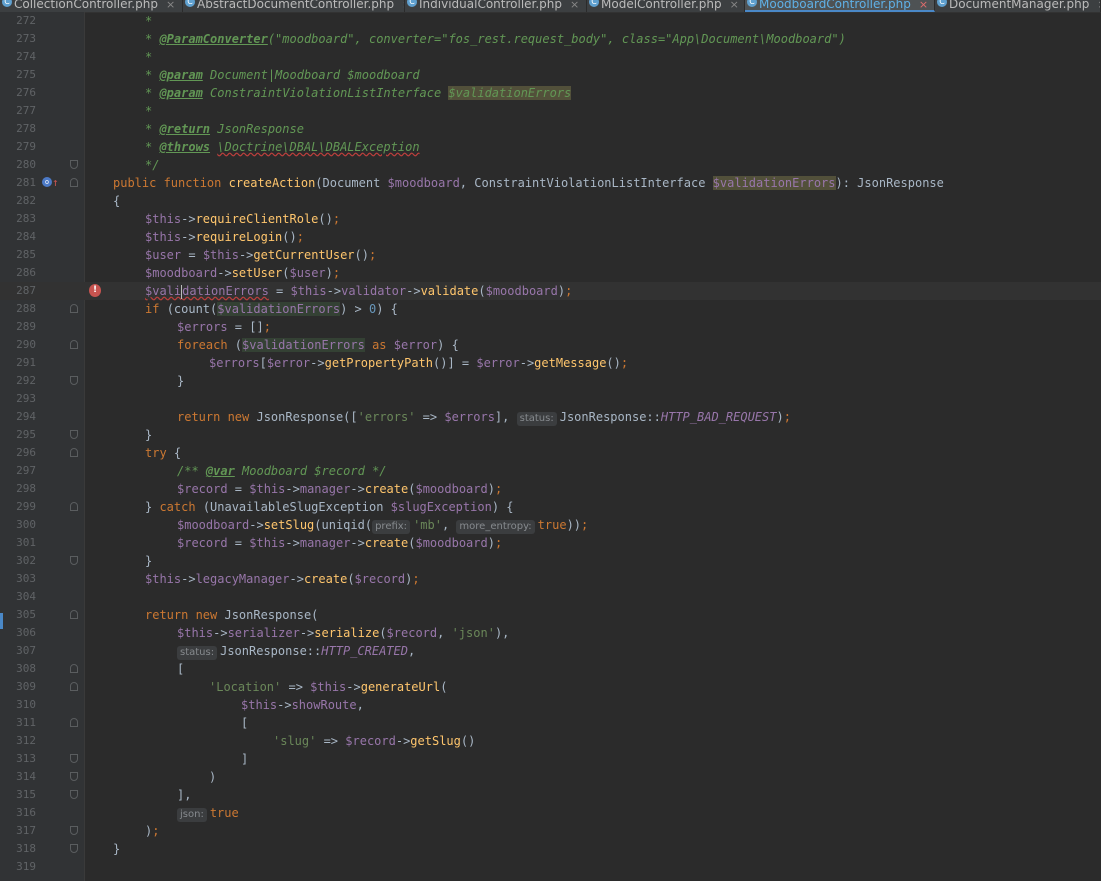 The image size is (1101, 881). Describe the element at coordinates (550, 327) in the screenshot. I see `code-line: 289 $errors = [];` at that location.